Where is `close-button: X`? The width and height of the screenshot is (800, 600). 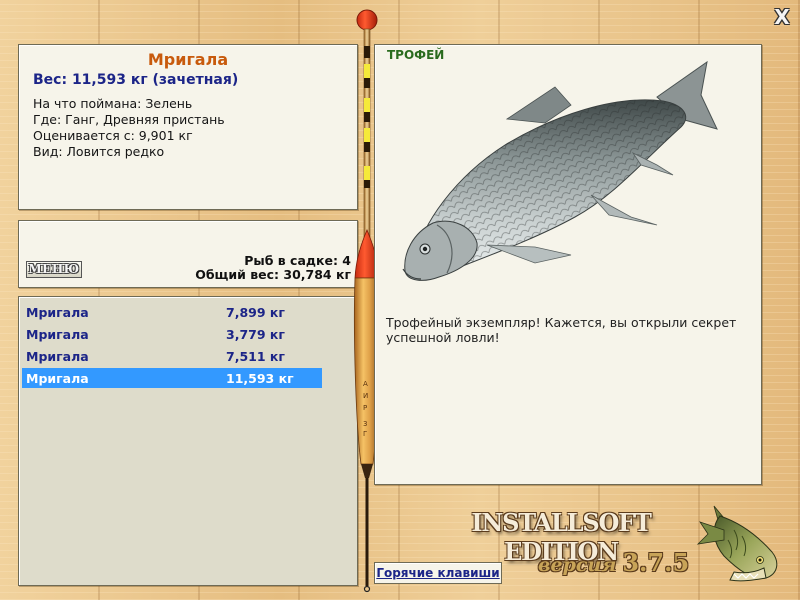 close-button: X is located at coordinates (782, 17).